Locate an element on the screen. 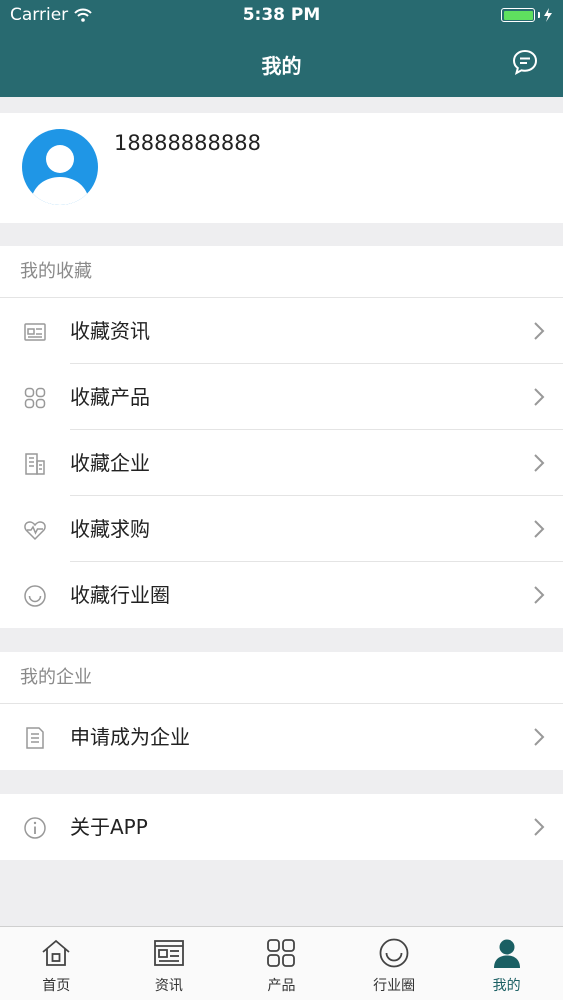 Image resolution: width=563 pixels, height=1000 pixels. tab-label: 首页 is located at coordinates (56, 986).